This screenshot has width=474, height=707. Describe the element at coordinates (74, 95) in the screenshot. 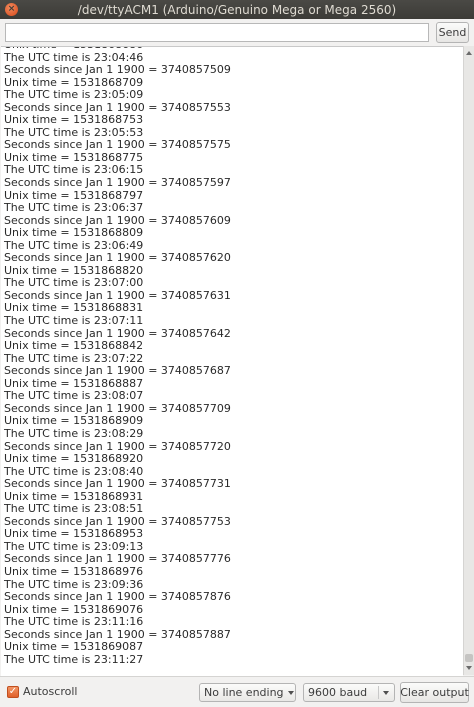

I see `output-line: The UTC time is 23:05:09` at that location.